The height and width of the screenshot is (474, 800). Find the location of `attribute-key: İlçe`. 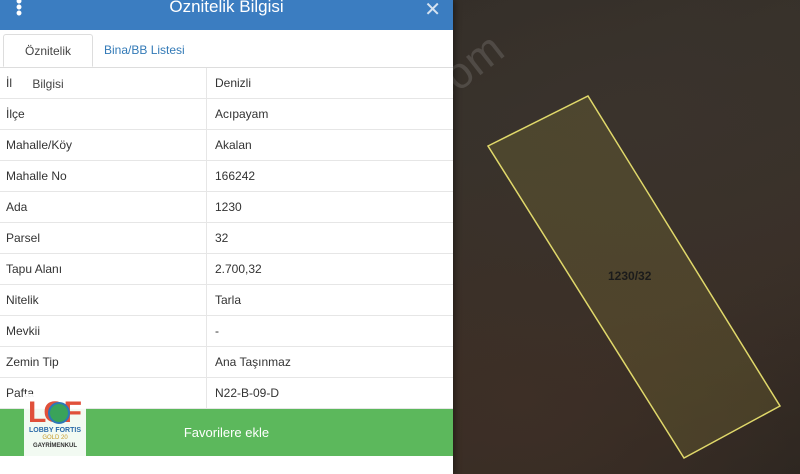

attribute-key: İlçe is located at coordinates (103, 114).